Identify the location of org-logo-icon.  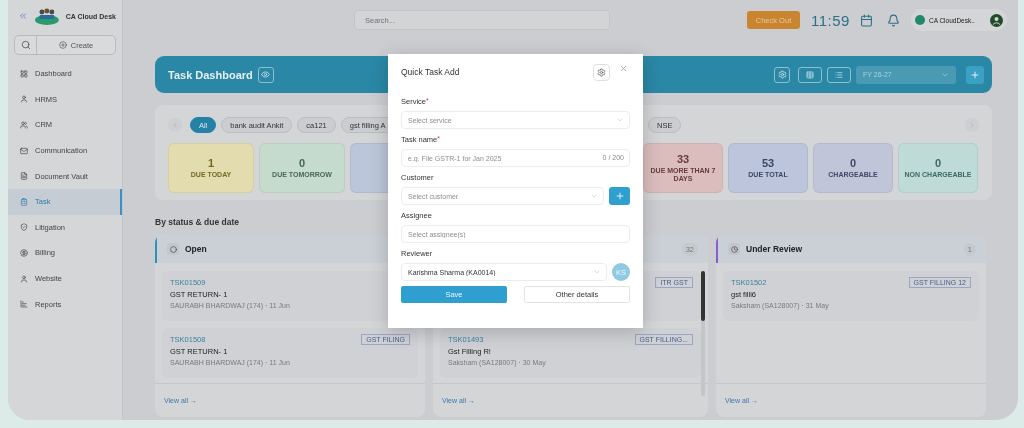
(919, 20).